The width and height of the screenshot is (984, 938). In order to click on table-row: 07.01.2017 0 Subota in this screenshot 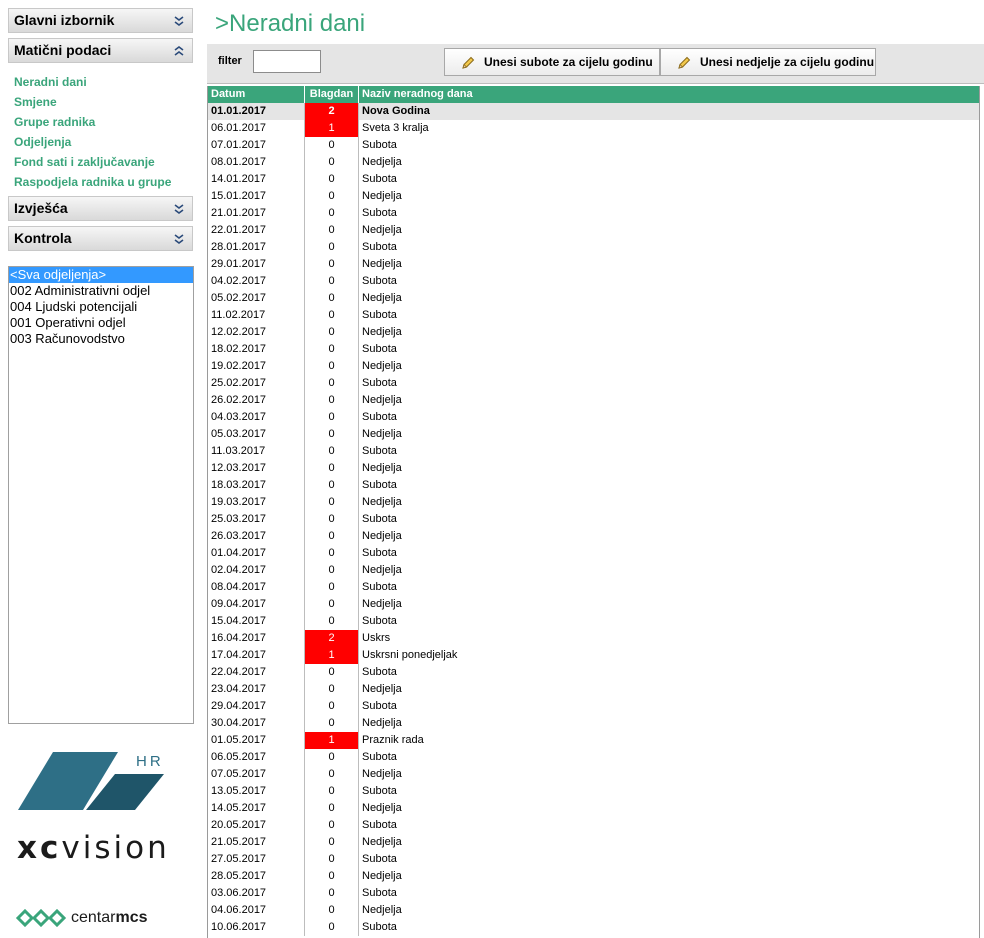, I will do `click(593, 145)`.